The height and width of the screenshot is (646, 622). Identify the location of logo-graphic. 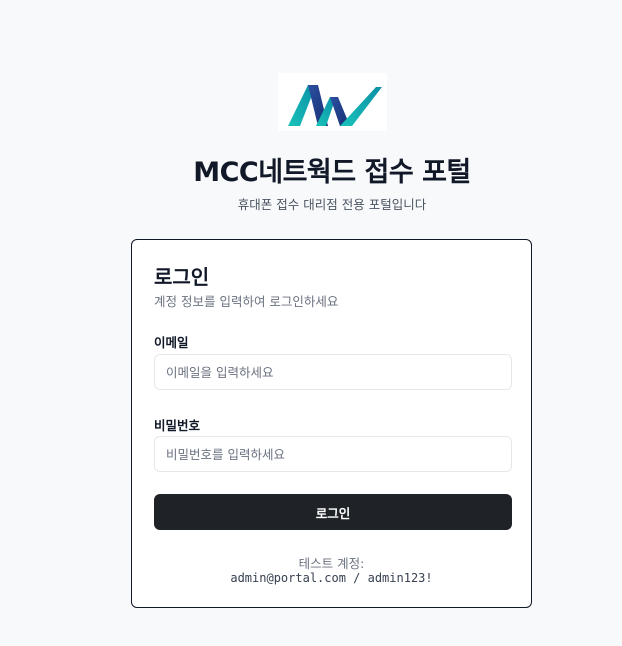
(335, 105).